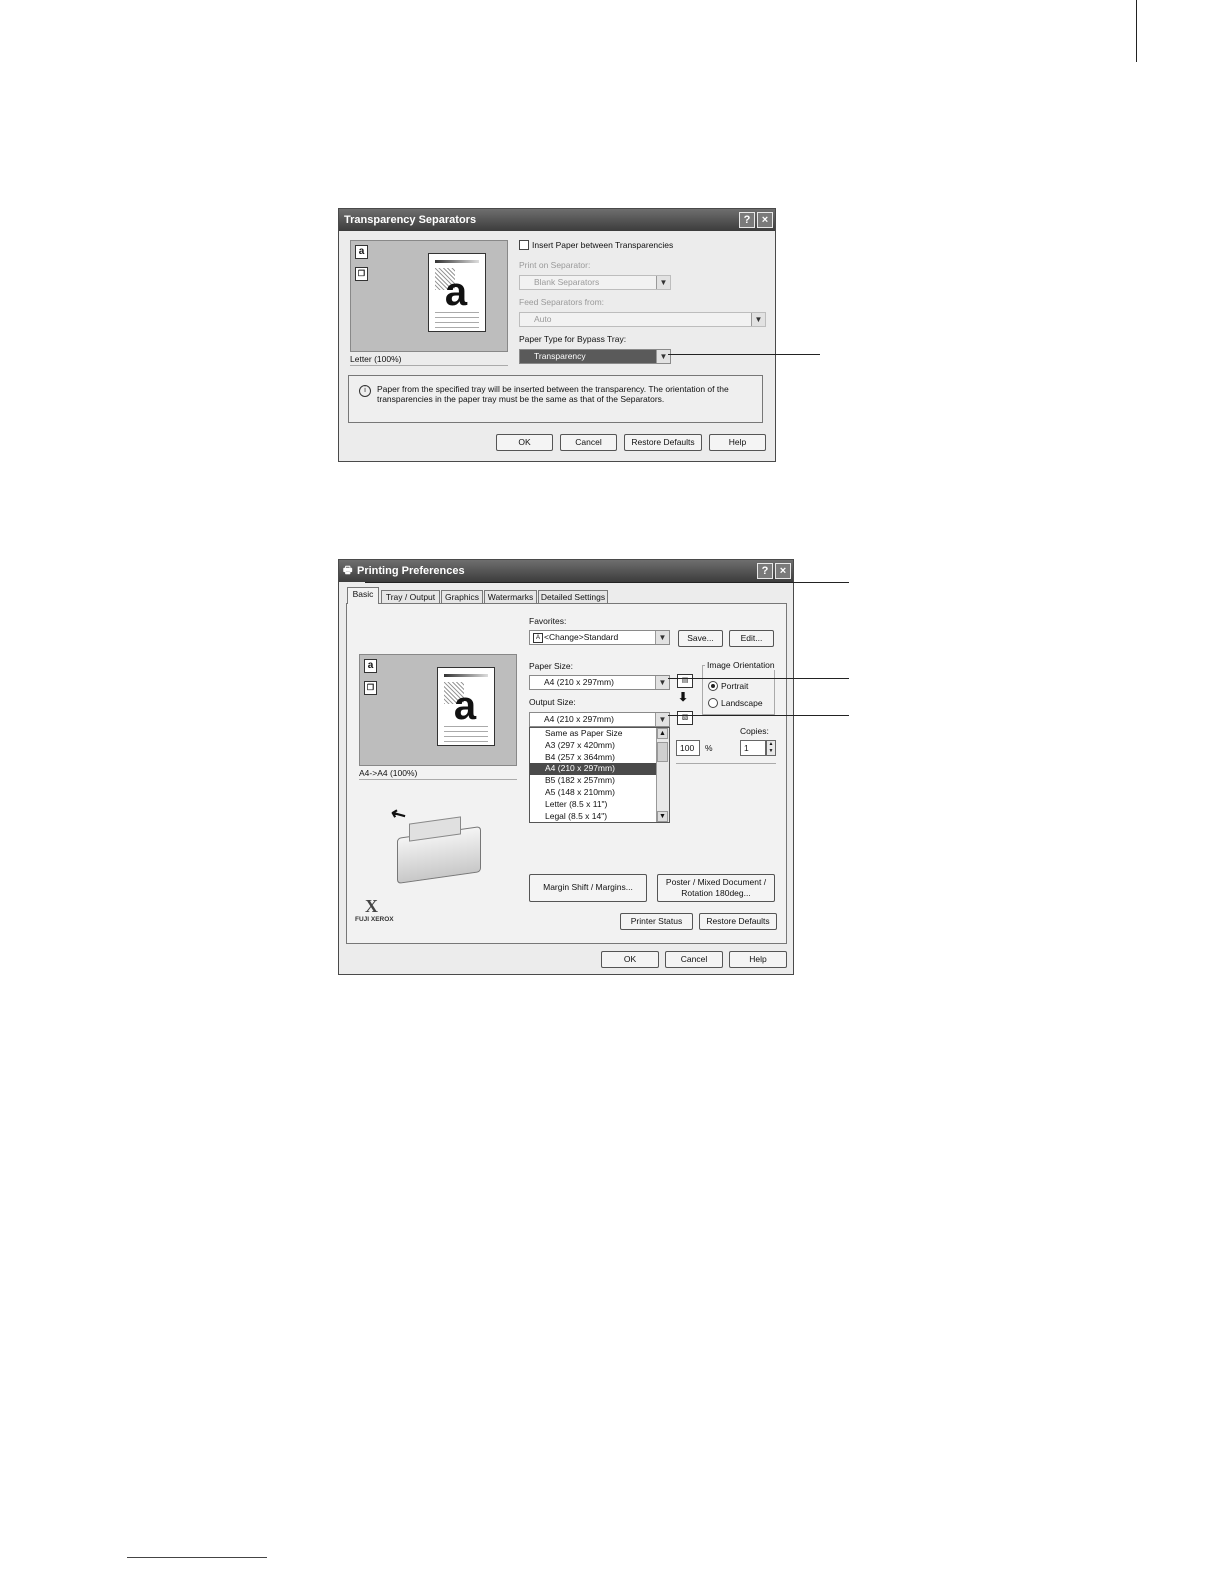  Describe the element at coordinates (510, 597) in the screenshot. I see `tab-watermarks: Watermarks` at that location.